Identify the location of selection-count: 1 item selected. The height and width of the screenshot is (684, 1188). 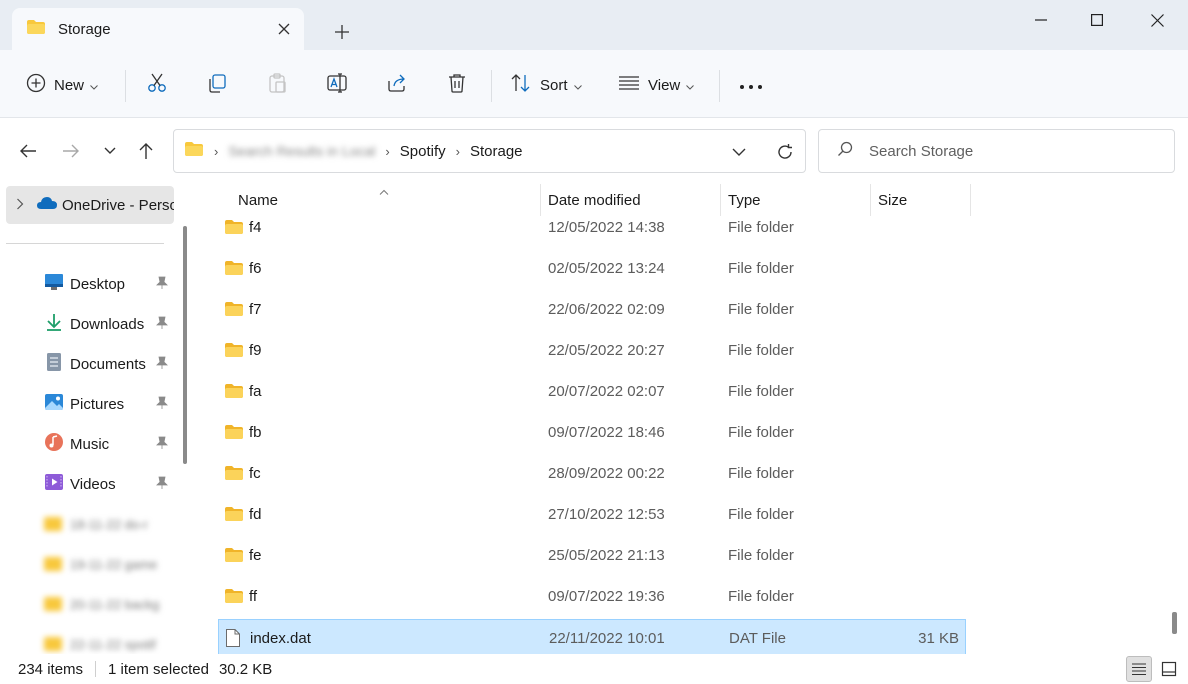
(158, 669).